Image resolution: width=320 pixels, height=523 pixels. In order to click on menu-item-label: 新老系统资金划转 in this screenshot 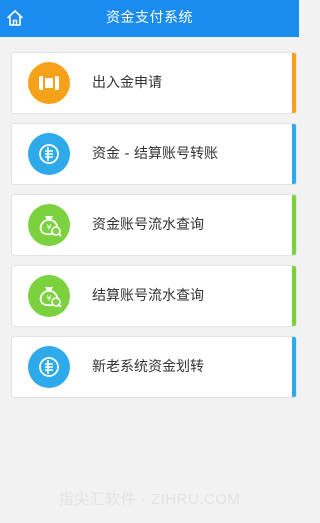, I will do `click(148, 367)`.